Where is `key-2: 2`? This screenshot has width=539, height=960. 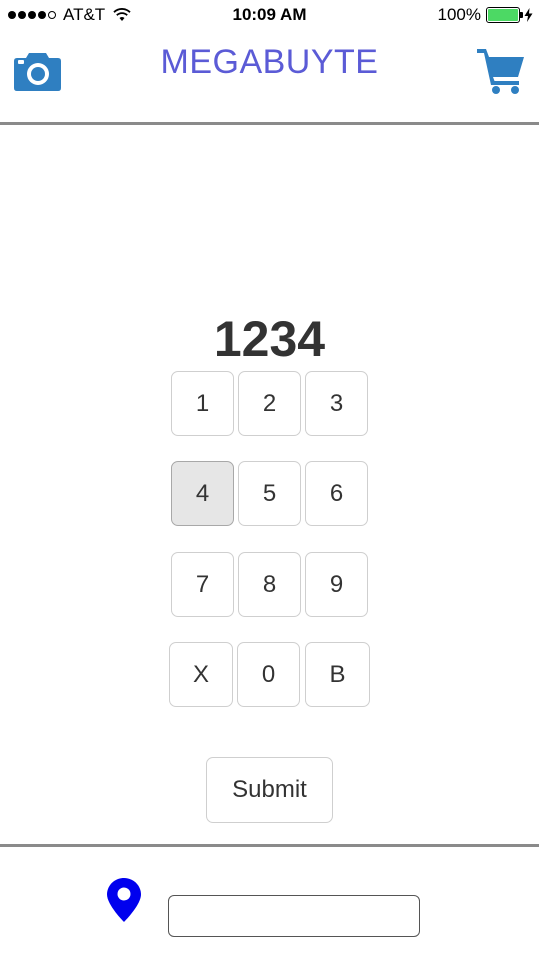
key-2: 2 is located at coordinates (269, 403).